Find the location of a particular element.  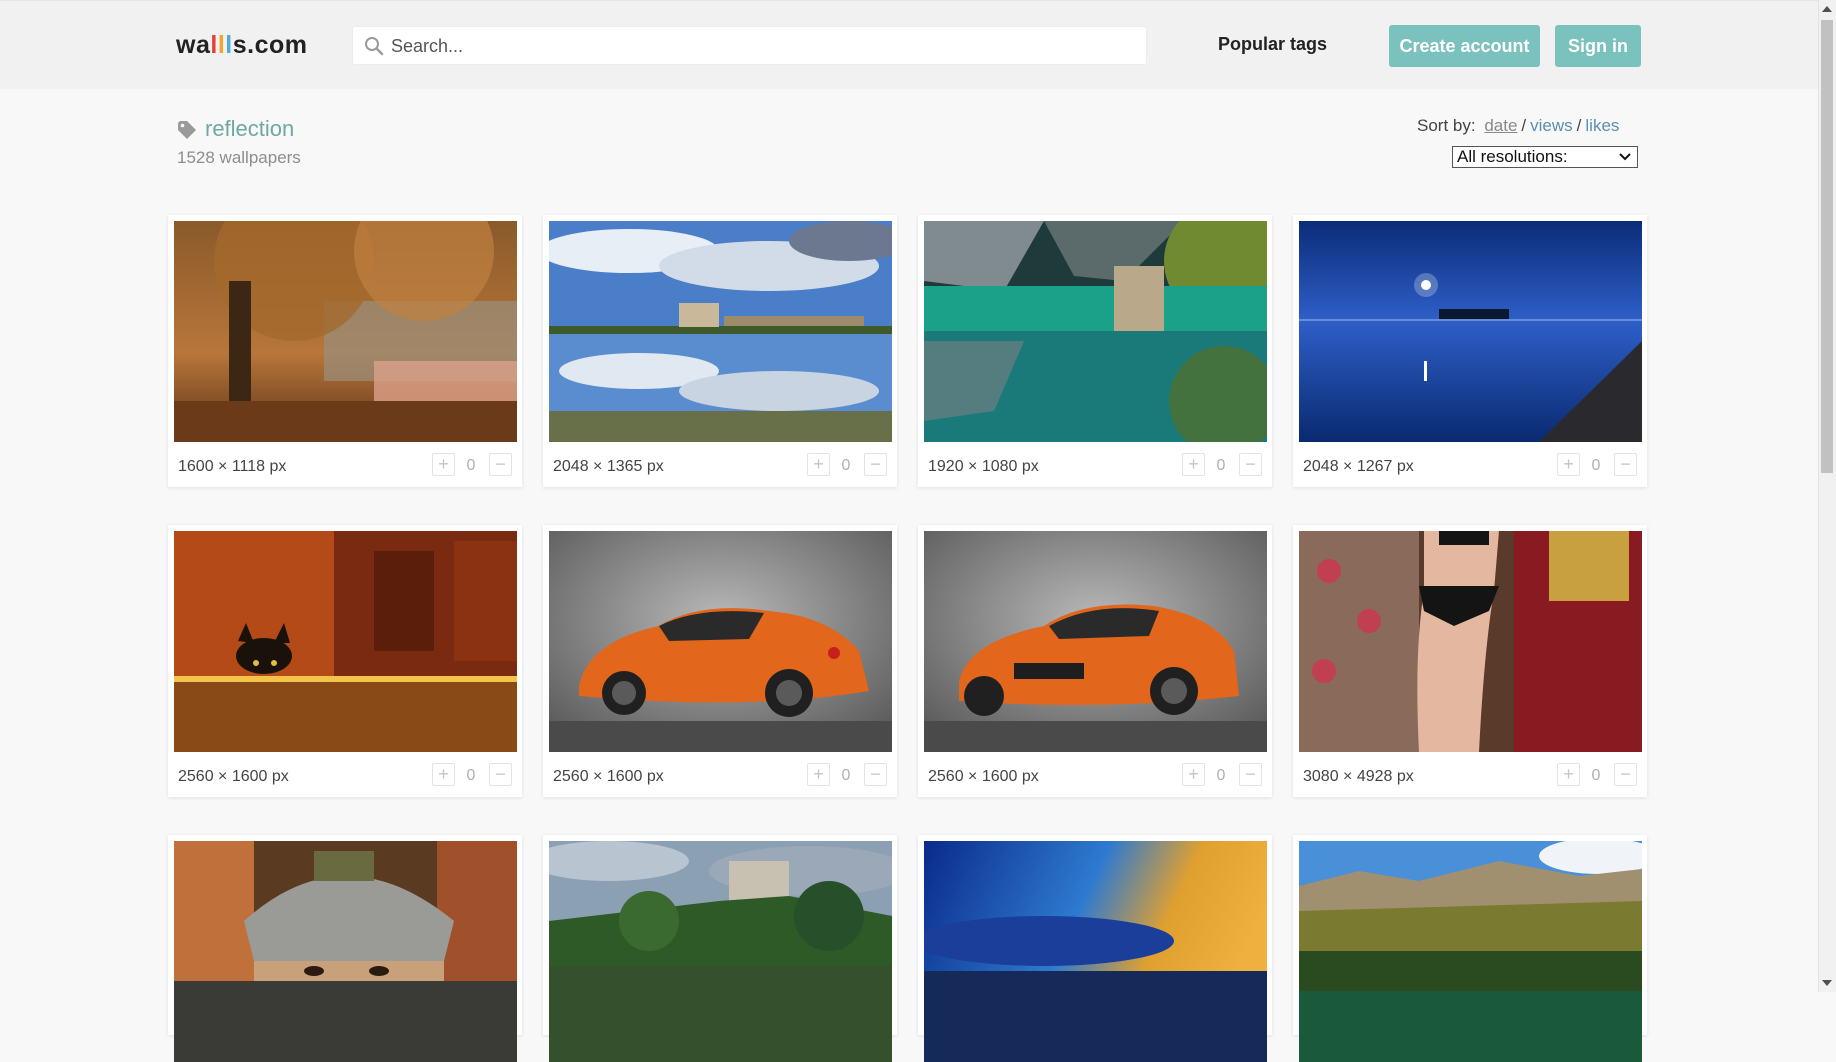

popular-tags-link: Popular tags is located at coordinates (1272, 44).